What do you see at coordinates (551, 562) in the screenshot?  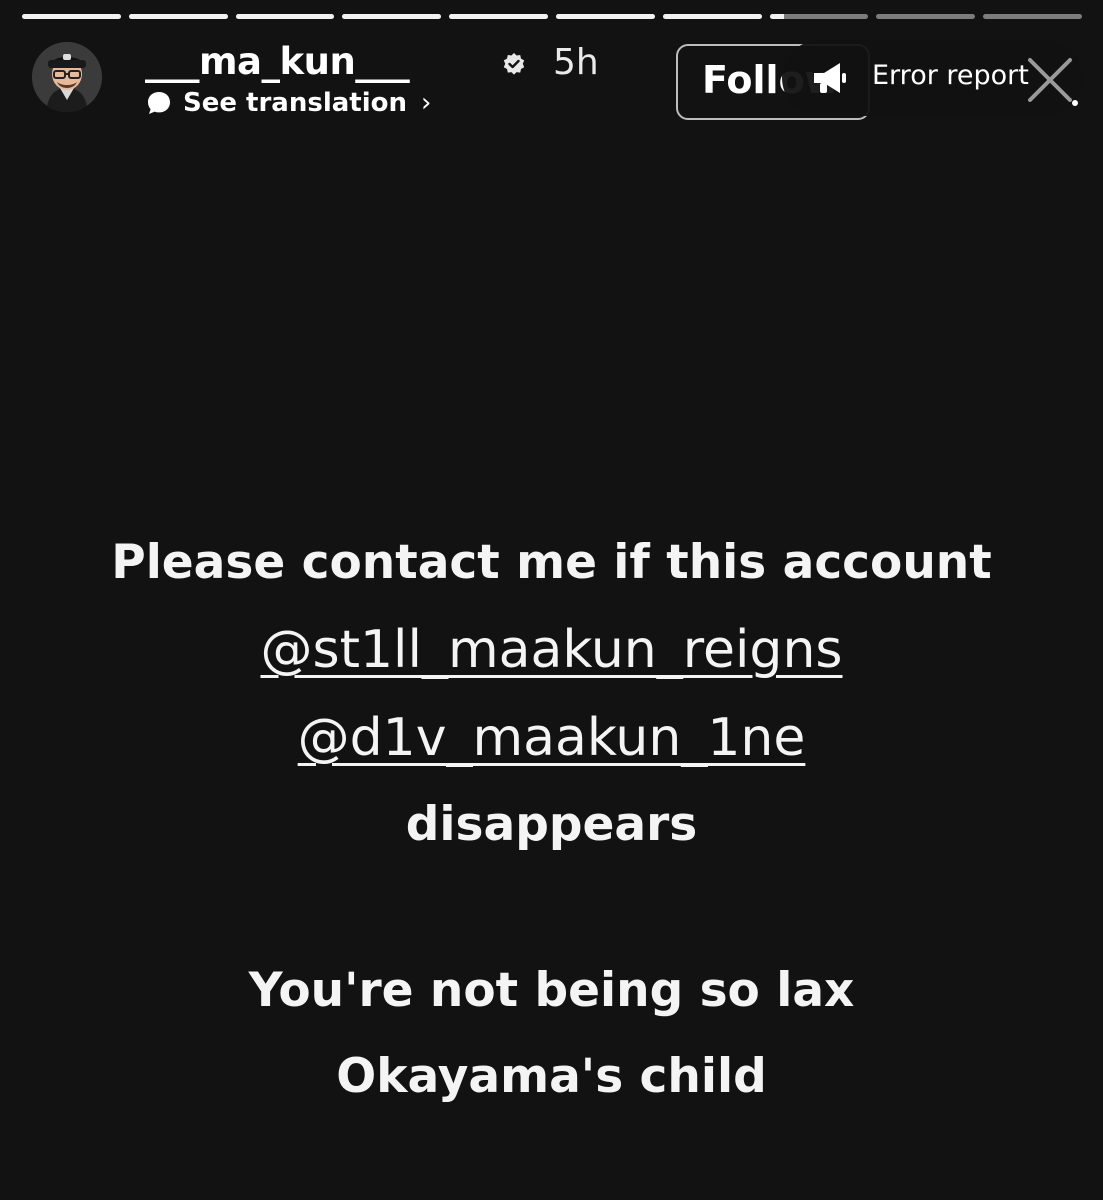 I see `story-text-line: Please contact me if this account` at bounding box center [551, 562].